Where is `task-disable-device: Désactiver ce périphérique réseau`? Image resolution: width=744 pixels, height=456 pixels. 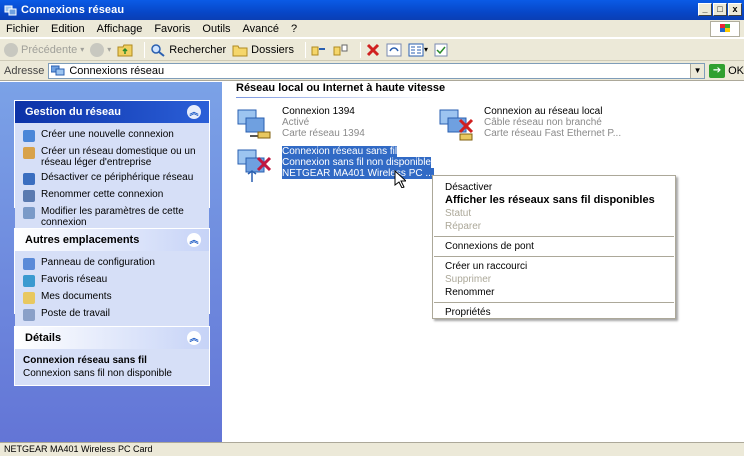
task-disable-device: Désactiver ce périphérique réseau is located at coordinates (113, 178).